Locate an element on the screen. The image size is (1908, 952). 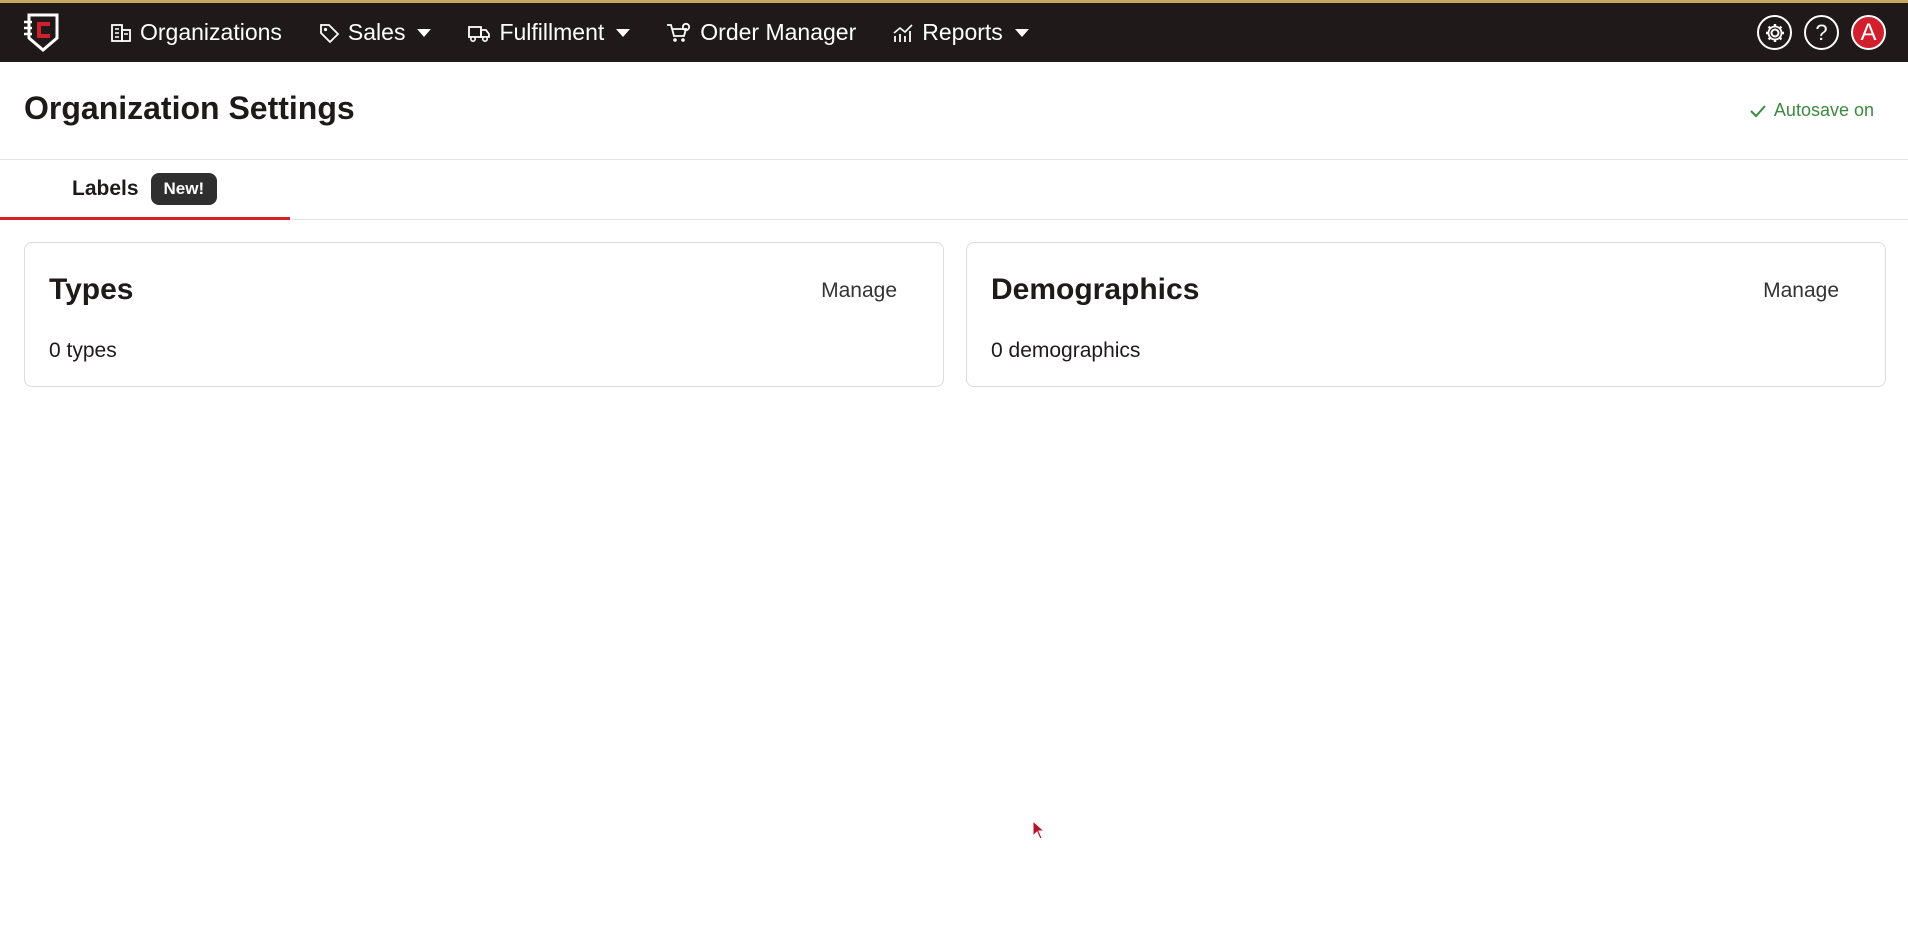
settings-button is located at coordinates (1774, 32).